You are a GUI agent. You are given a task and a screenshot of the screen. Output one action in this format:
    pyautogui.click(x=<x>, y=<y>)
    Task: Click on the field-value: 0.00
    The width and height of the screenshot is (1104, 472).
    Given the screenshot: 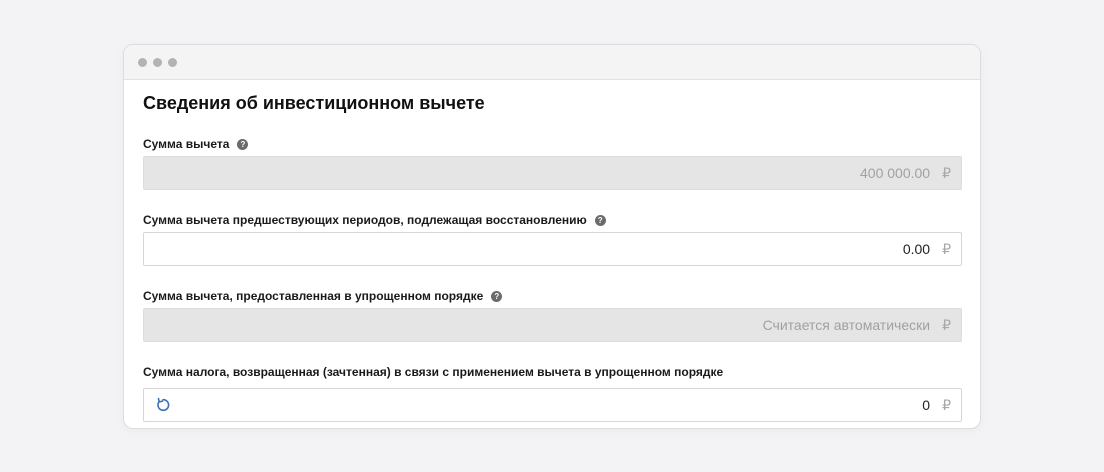 What is the action you would take?
    pyautogui.click(x=916, y=249)
    